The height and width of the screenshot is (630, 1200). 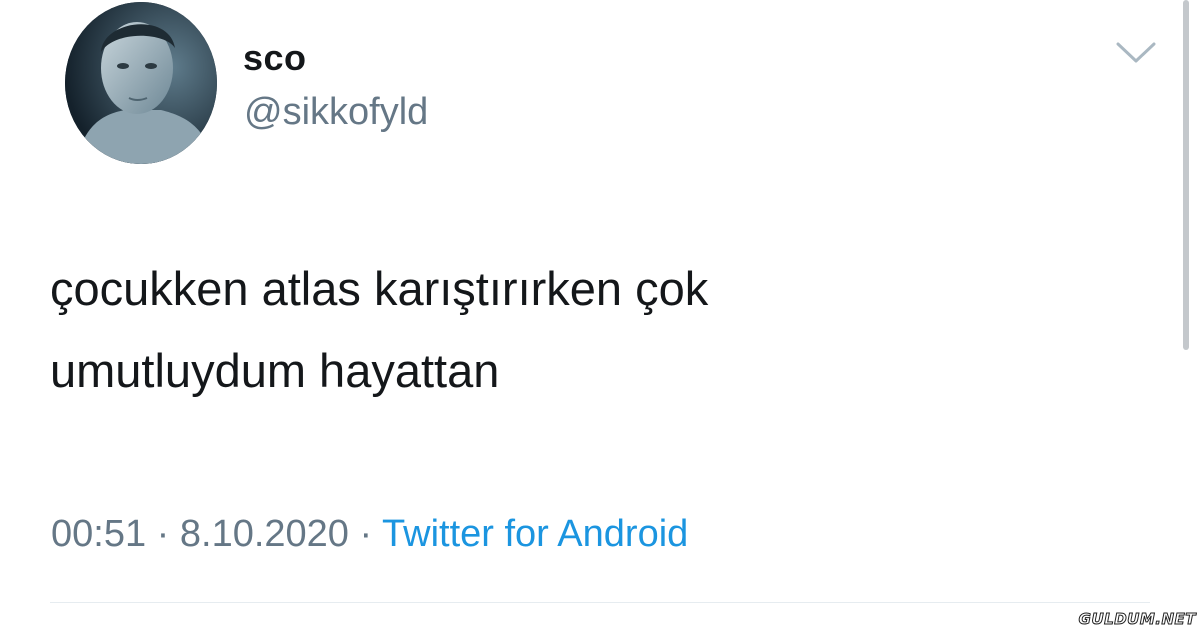 I want to click on scrollbar, so click(x=1186, y=175).